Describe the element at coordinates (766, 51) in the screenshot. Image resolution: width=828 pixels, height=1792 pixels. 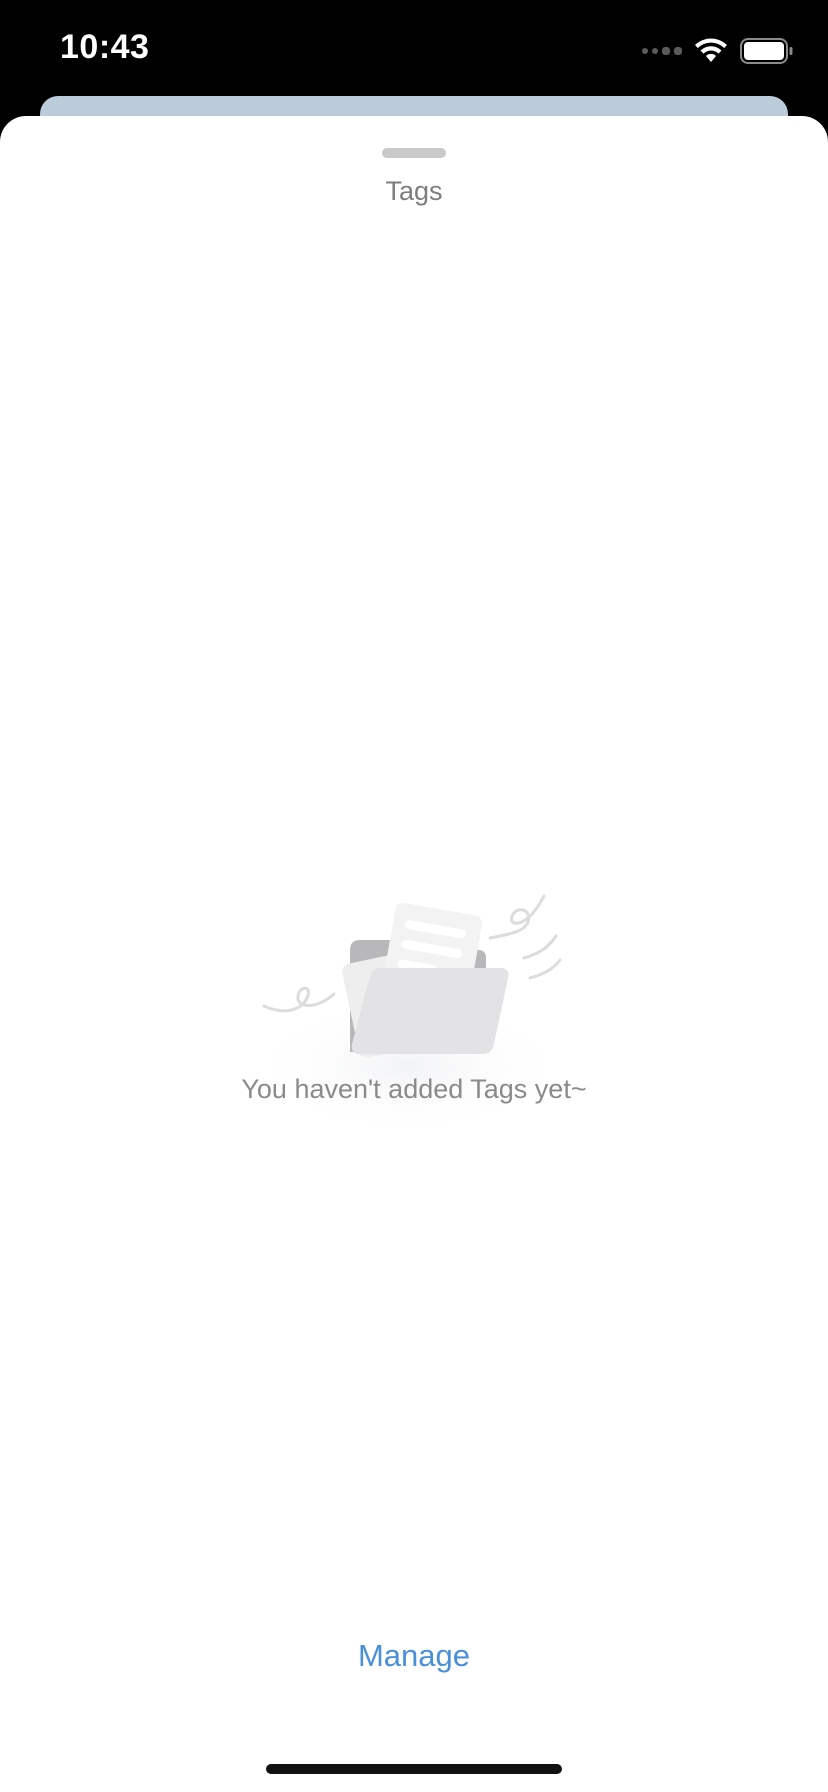
I see `battery-icon` at that location.